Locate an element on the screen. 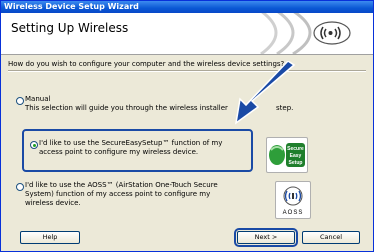 Image resolution: width=374 pixels, height=252 pixels. divider is located at coordinates (187, 71).